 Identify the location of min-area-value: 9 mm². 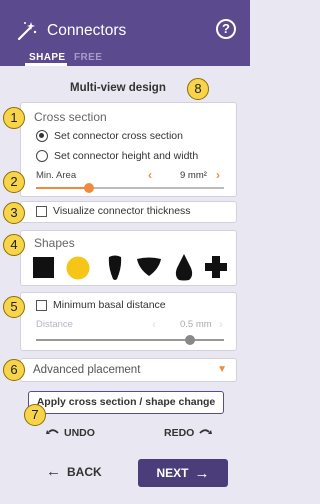
(193, 175).